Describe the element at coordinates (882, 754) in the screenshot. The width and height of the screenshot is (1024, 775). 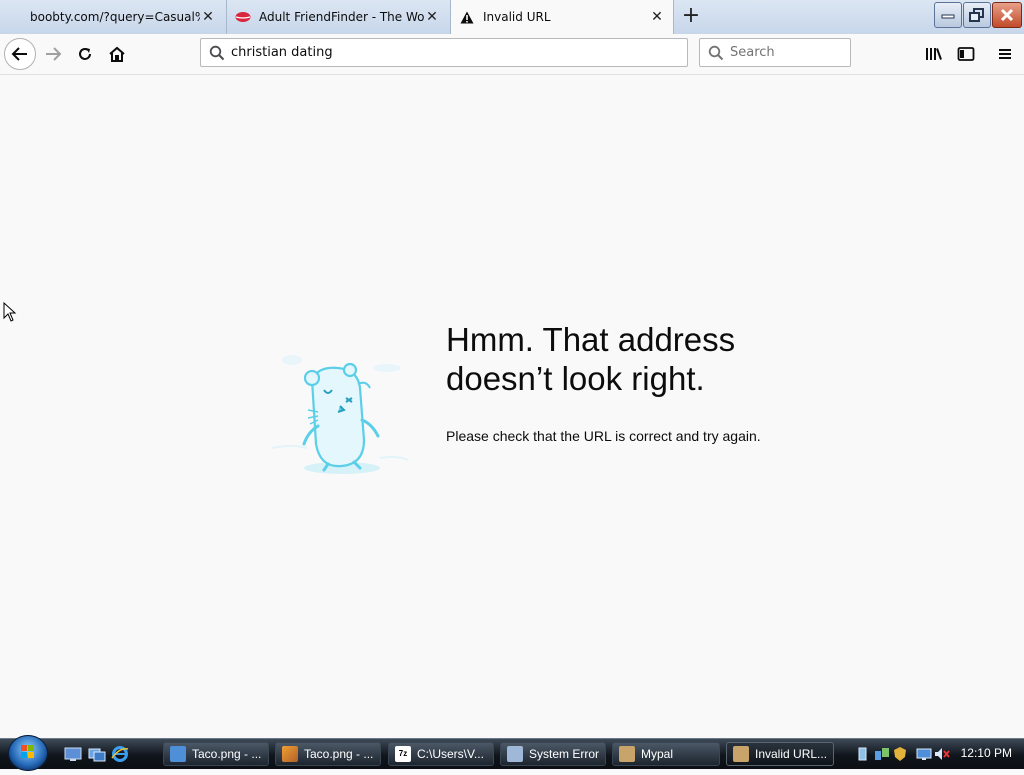
I see `network-icon` at that location.